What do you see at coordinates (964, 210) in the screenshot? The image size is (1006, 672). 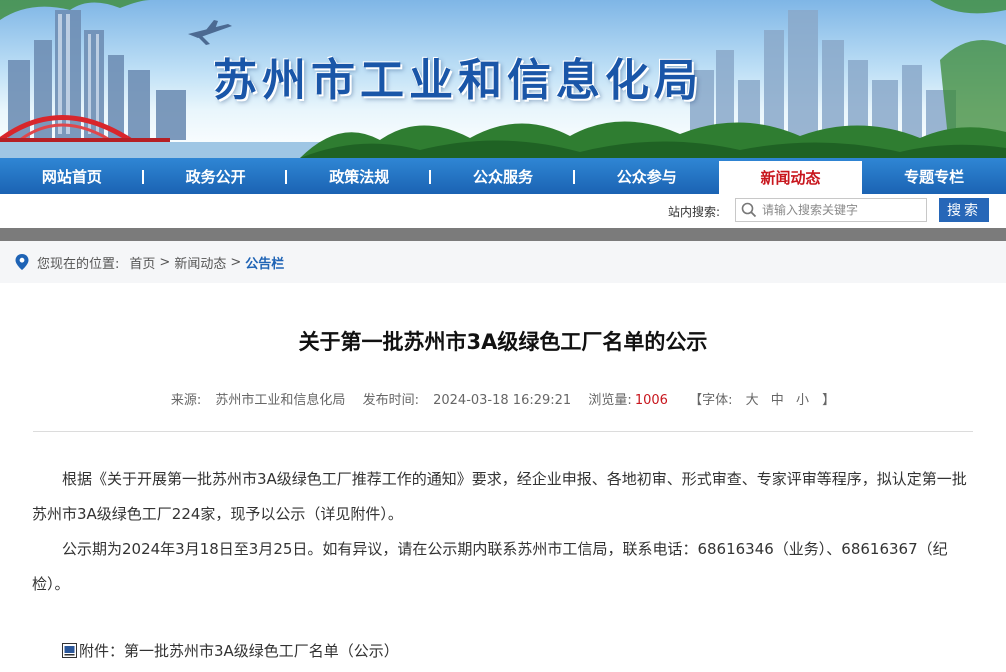 I see `search-button: 搜索` at bounding box center [964, 210].